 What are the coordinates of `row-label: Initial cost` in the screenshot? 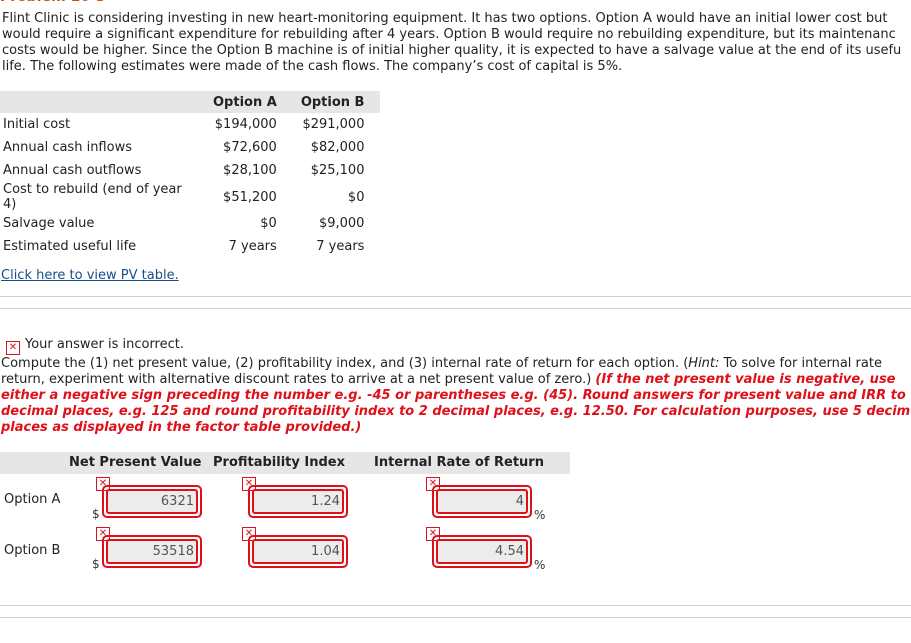 It's located at (37, 124).